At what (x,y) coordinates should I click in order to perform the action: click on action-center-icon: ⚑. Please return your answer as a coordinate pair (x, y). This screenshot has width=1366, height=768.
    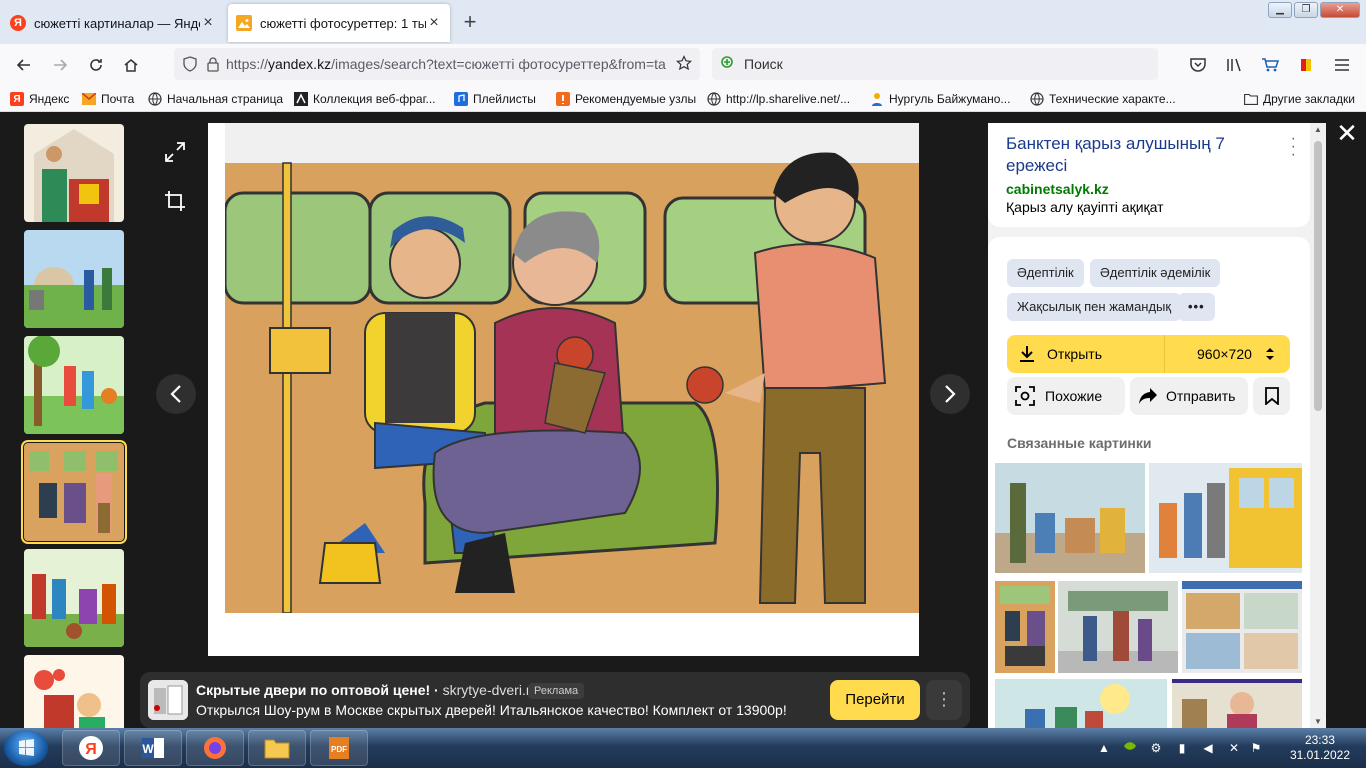
    Looking at the image, I should click on (1256, 748).